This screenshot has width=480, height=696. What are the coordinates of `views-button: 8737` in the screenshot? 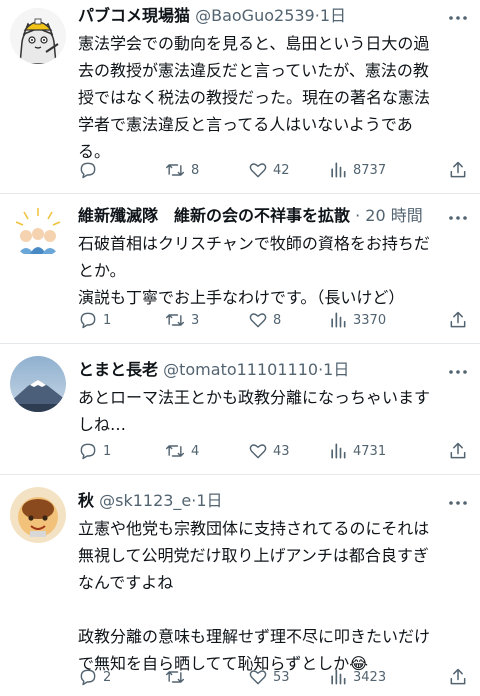 It's located at (357, 170).